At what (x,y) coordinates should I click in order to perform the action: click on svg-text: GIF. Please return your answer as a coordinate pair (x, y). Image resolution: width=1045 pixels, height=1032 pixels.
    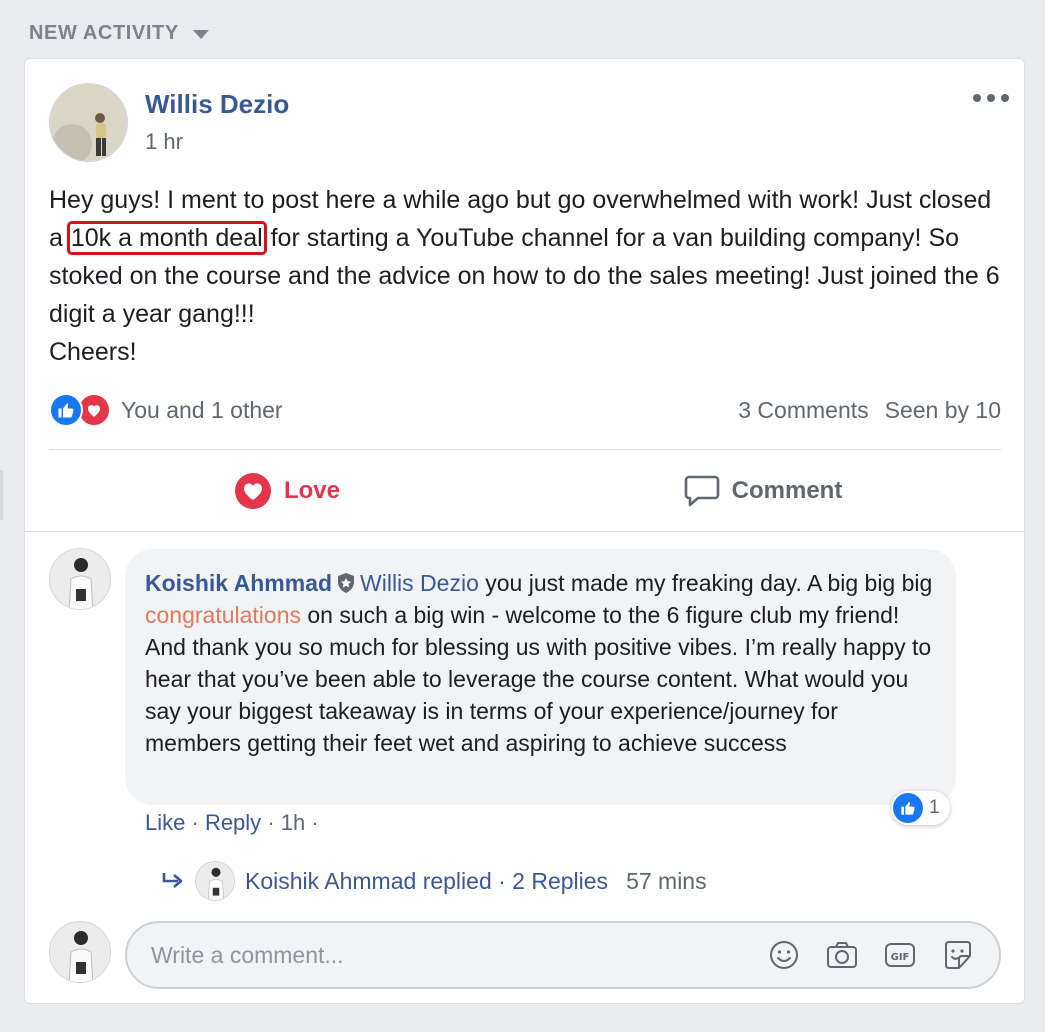
    Looking at the image, I should click on (900, 957).